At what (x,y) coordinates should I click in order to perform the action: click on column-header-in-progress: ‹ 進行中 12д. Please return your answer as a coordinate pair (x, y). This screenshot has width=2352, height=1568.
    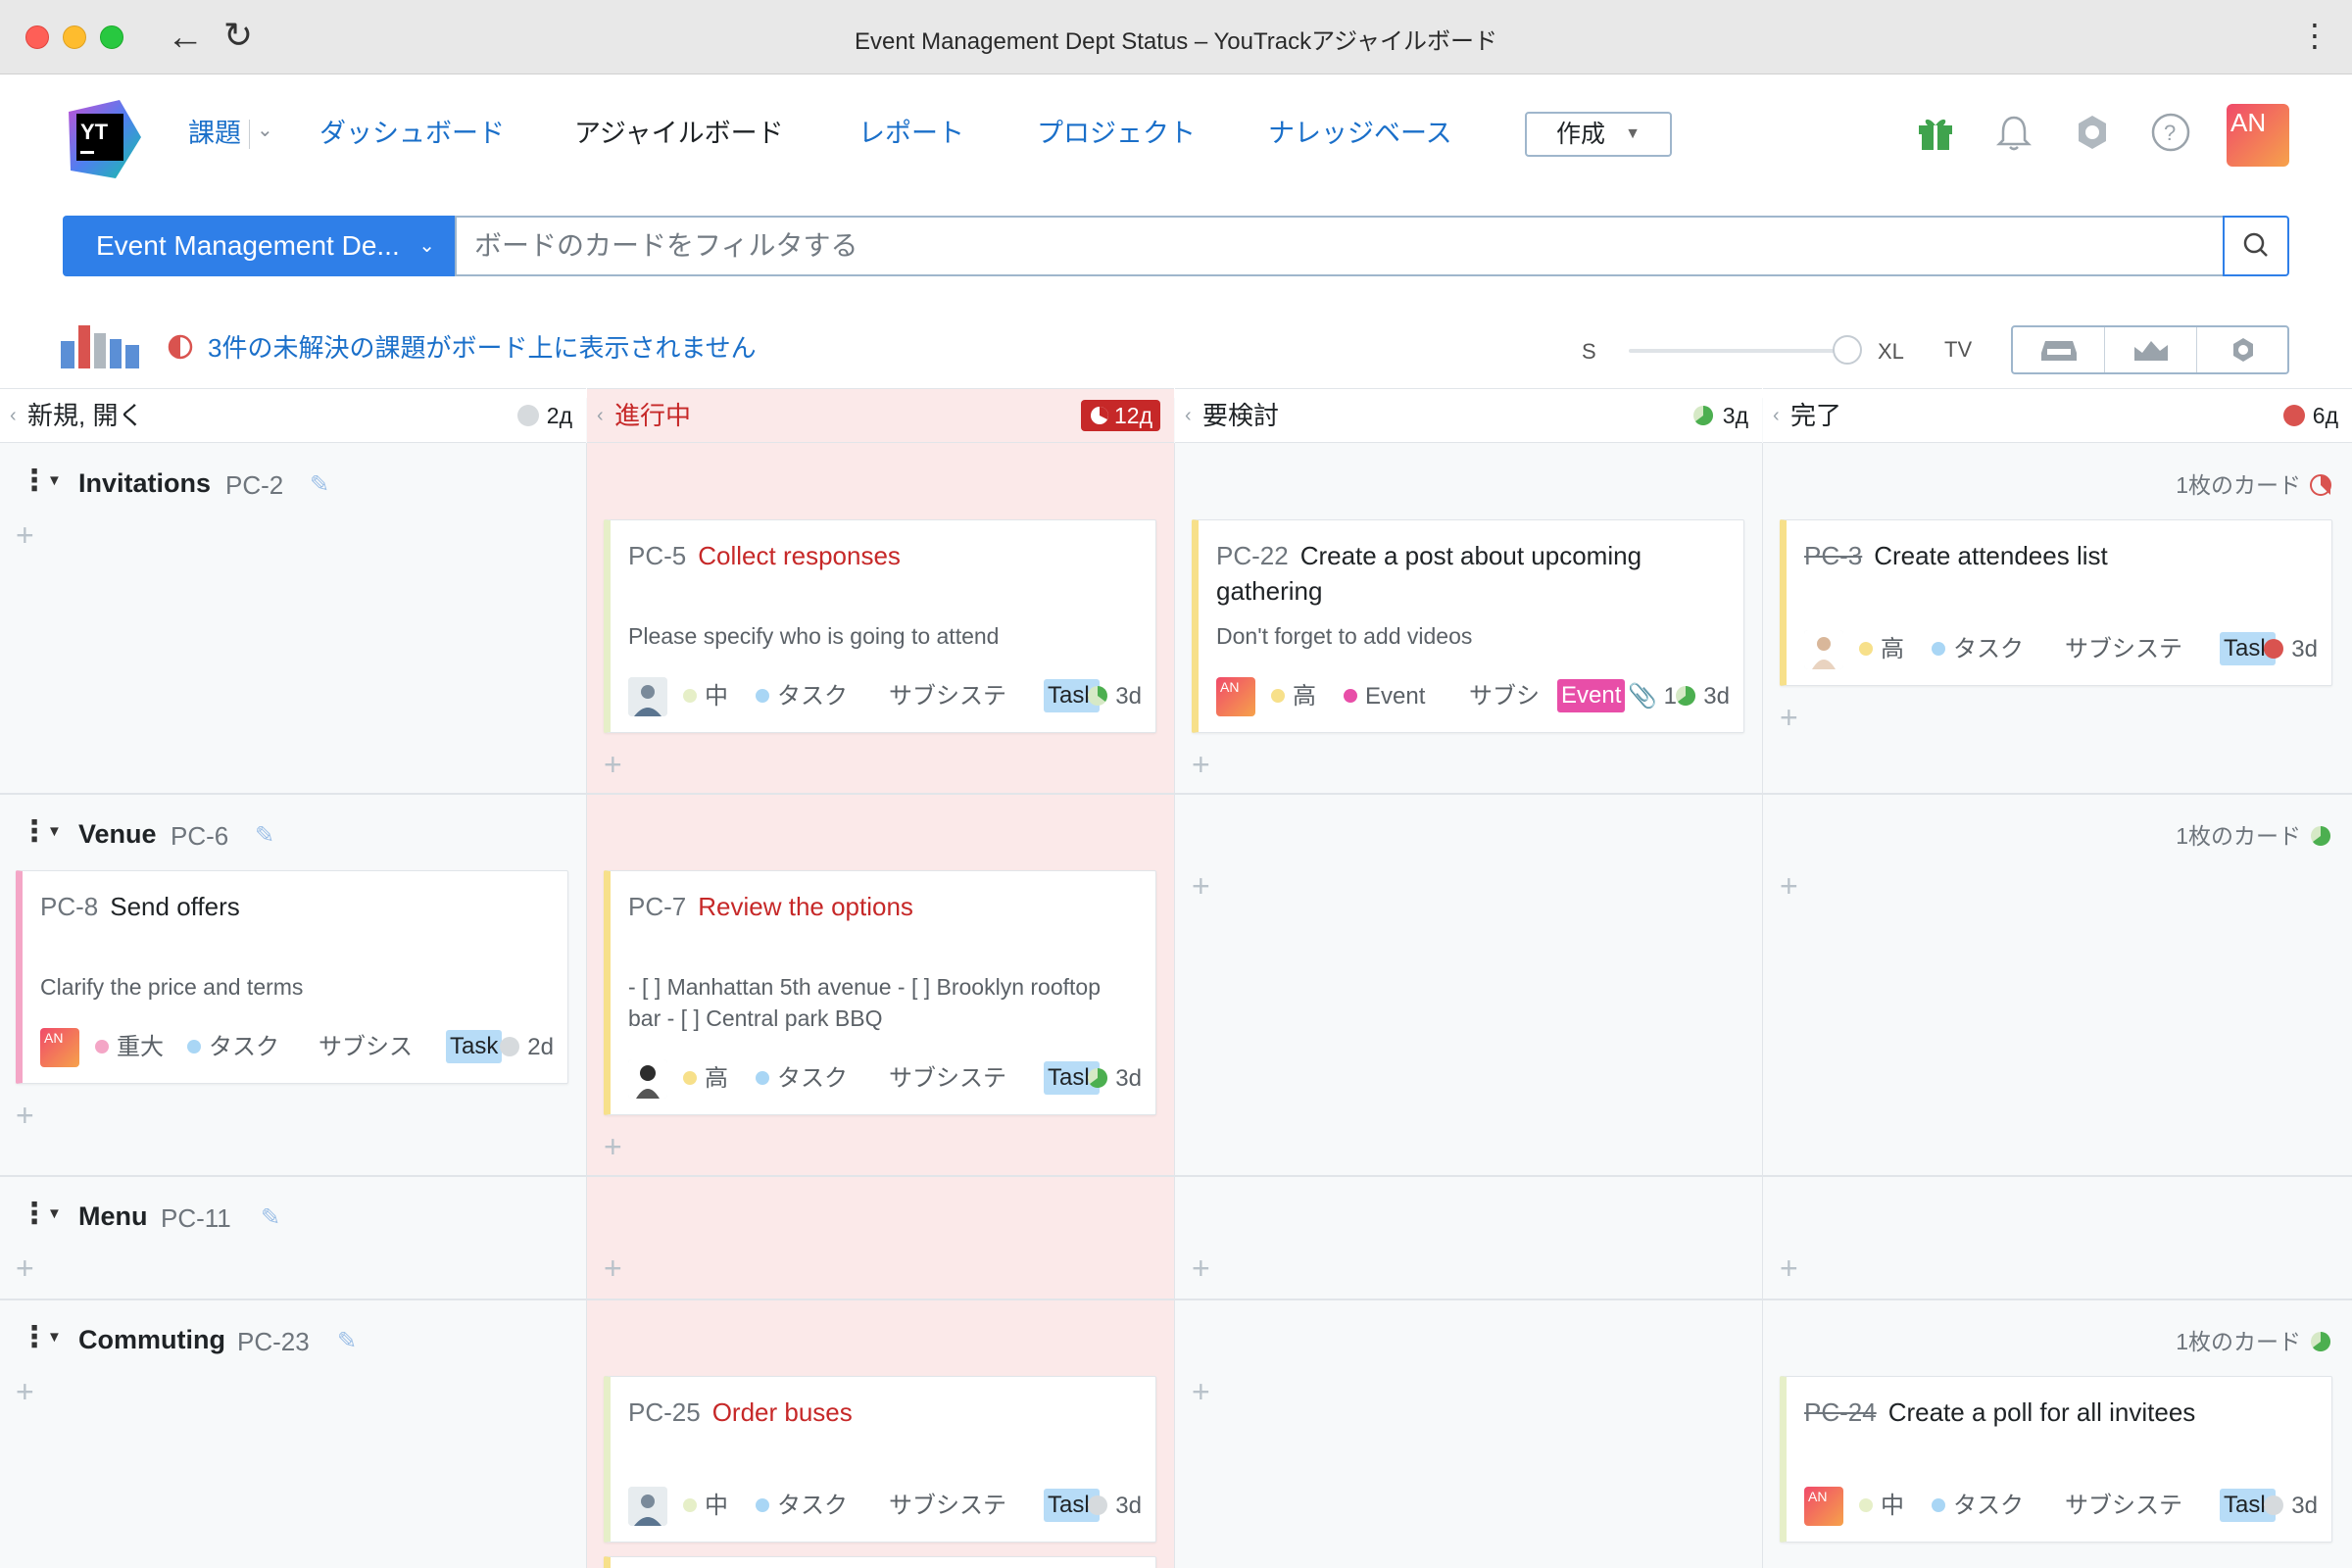
    Looking at the image, I should click on (880, 415).